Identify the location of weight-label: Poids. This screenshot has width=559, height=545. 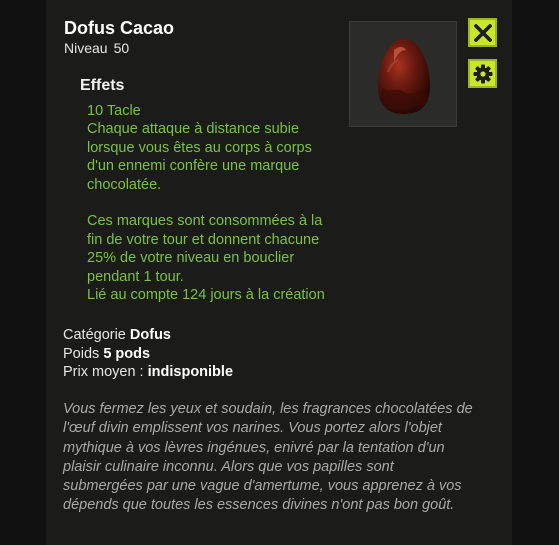
(81, 353).